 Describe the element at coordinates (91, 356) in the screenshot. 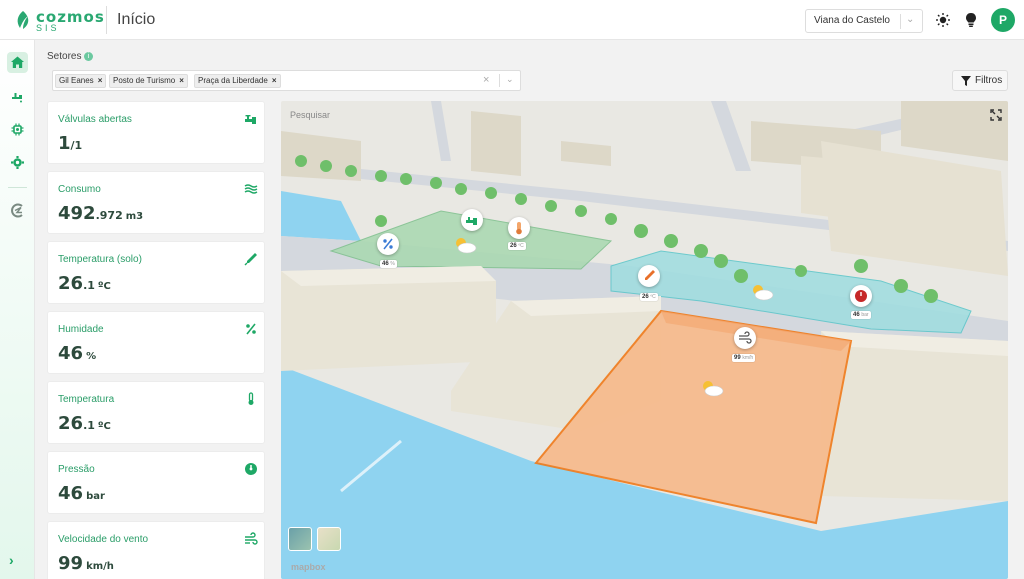

I see `value-unit: %` at that location.